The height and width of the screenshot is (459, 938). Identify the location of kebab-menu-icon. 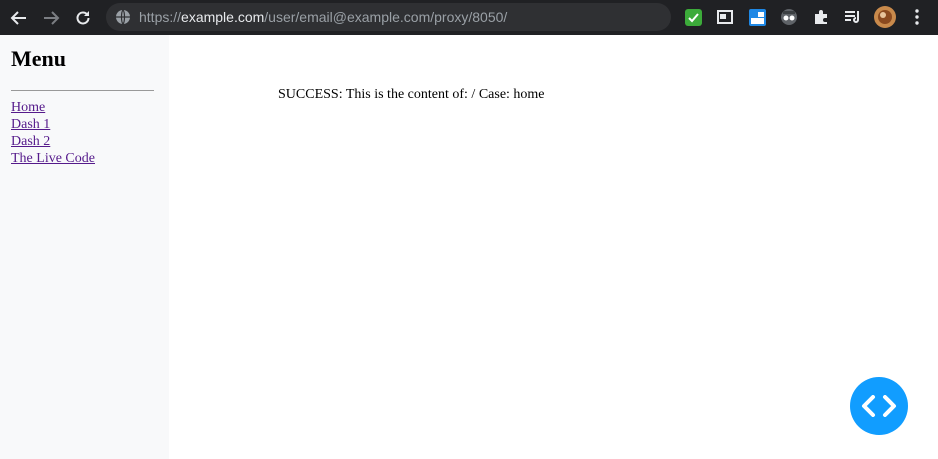
(917, 17).